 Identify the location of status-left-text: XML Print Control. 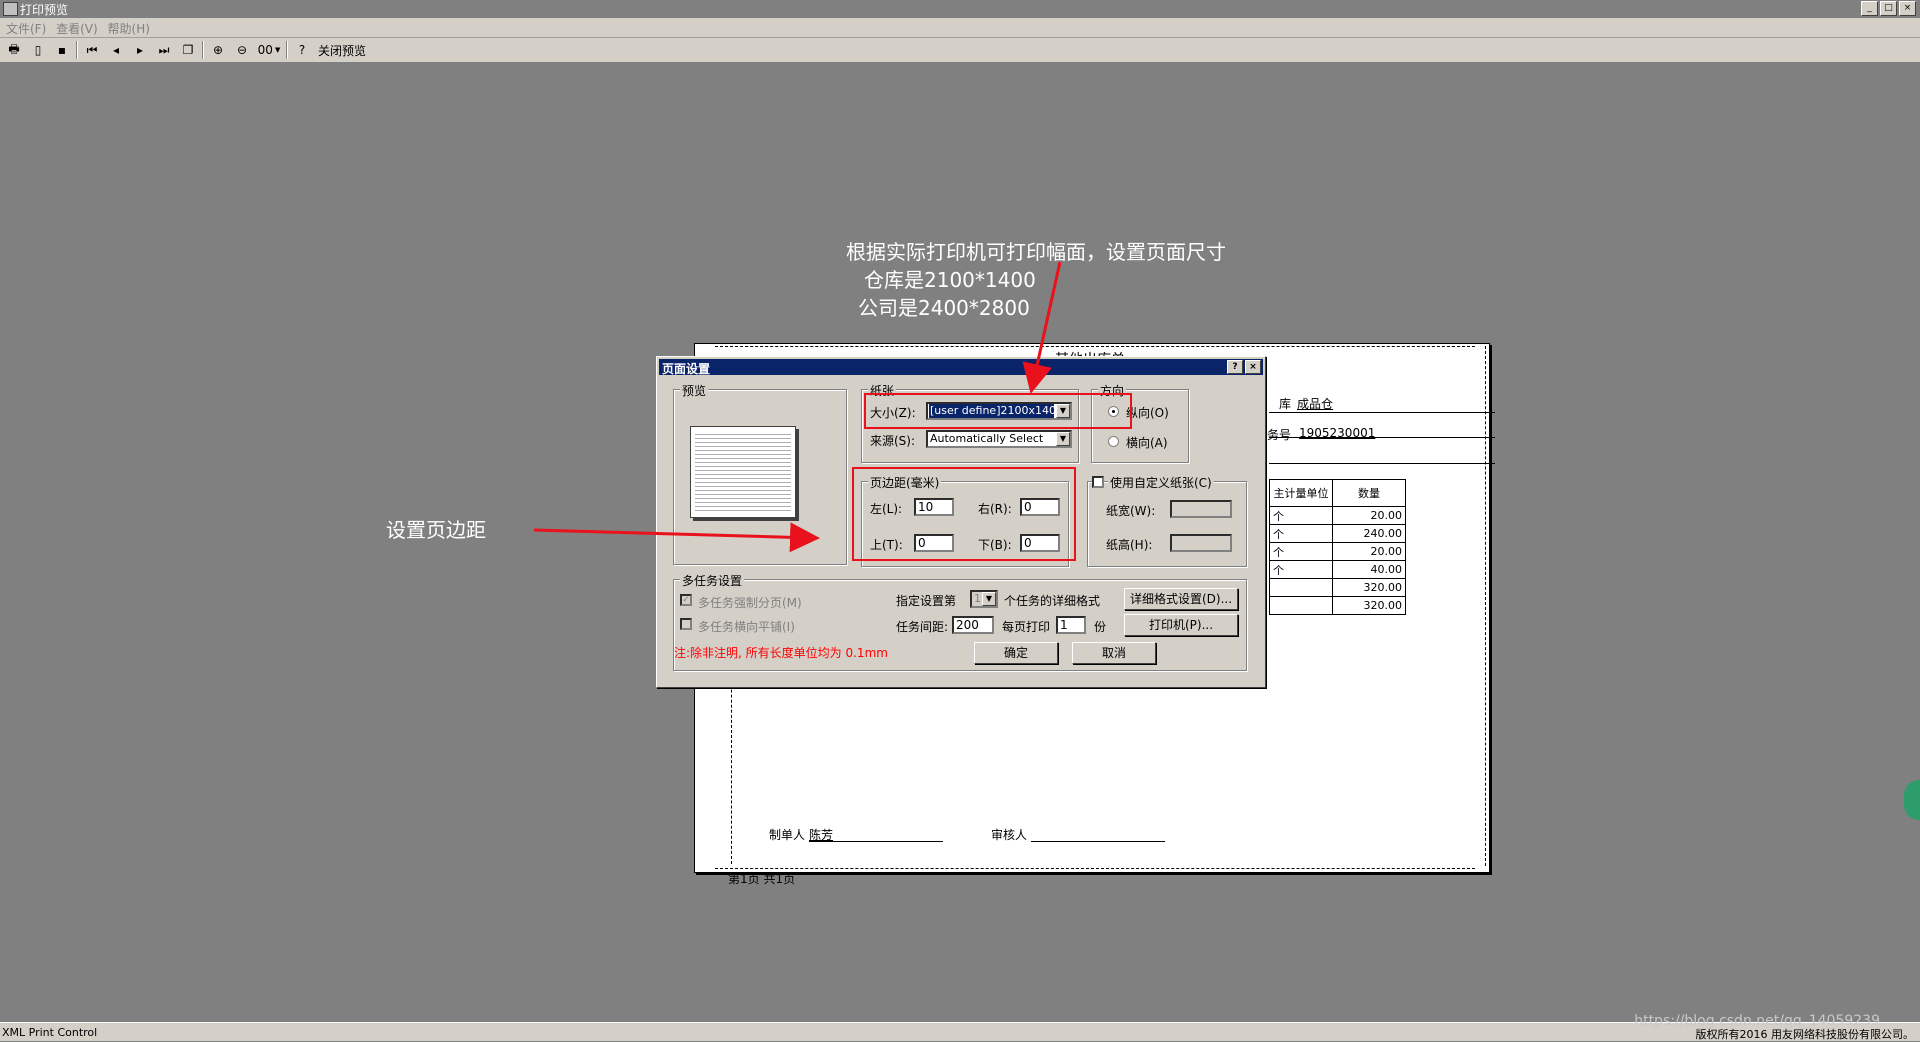
(50, 1032).